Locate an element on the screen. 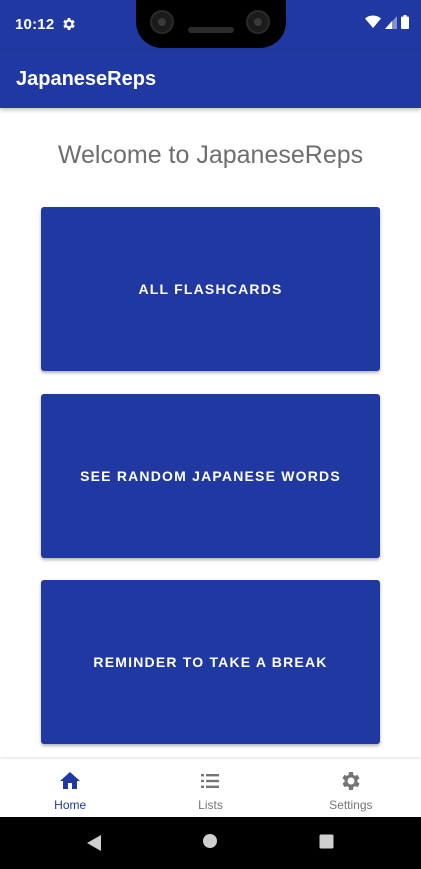  nav-label-settings: Settings is located at coordinates (351, 805).